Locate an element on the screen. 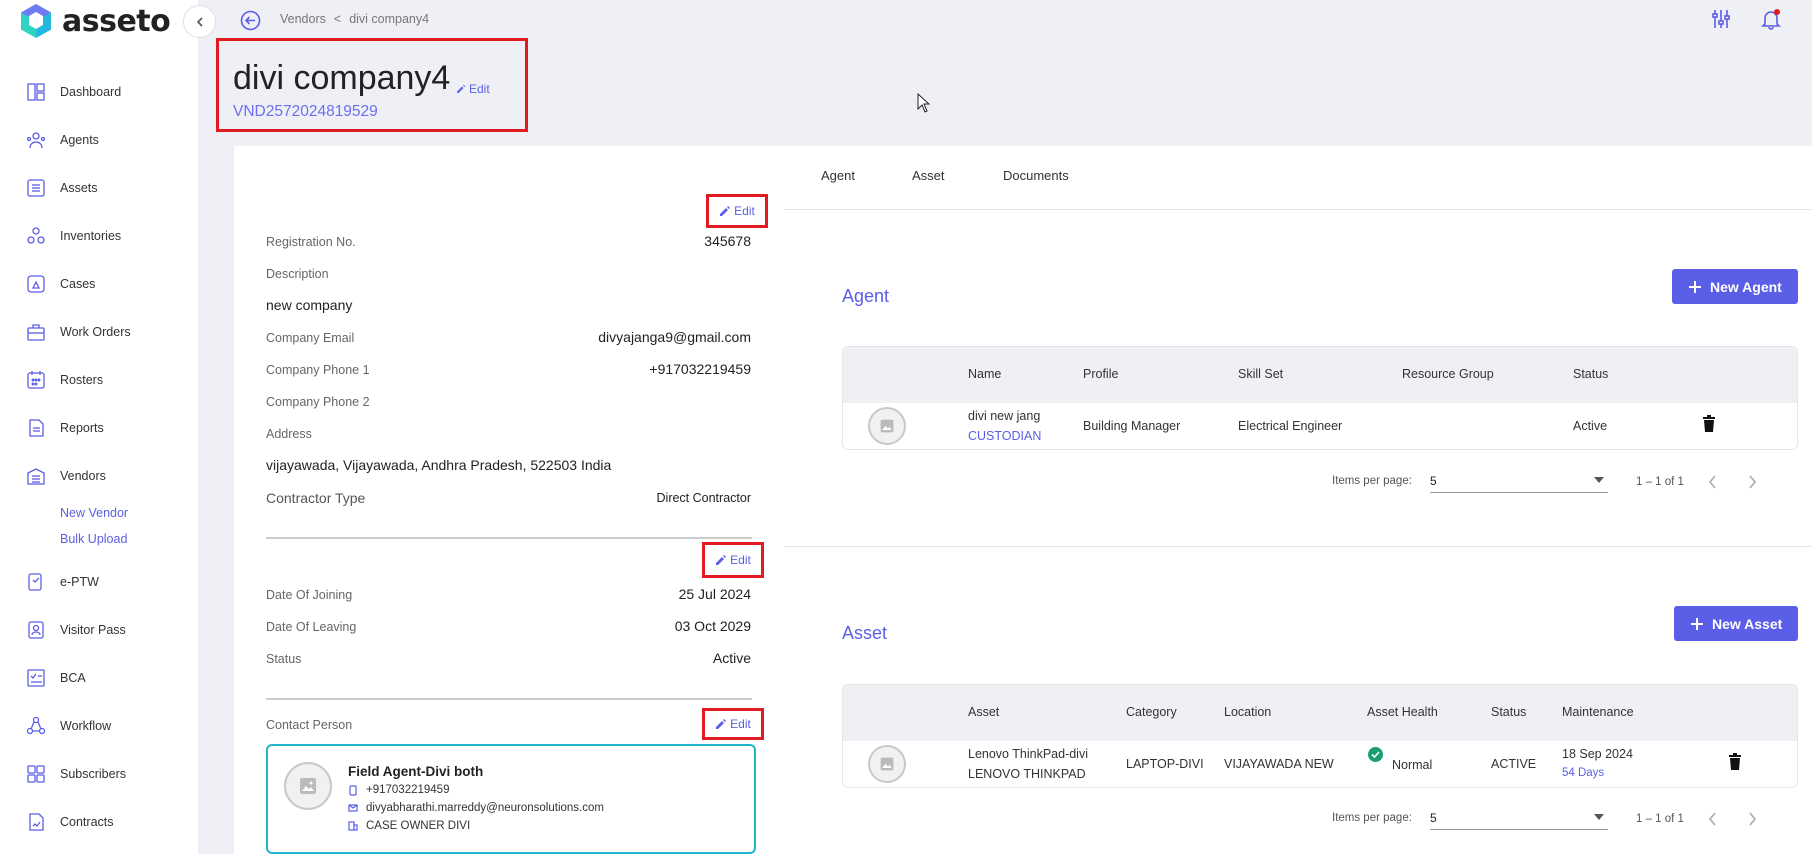 This screenshot has width=1812, height=854. tab-documents: Documents is located at coordinates (1036, 175).